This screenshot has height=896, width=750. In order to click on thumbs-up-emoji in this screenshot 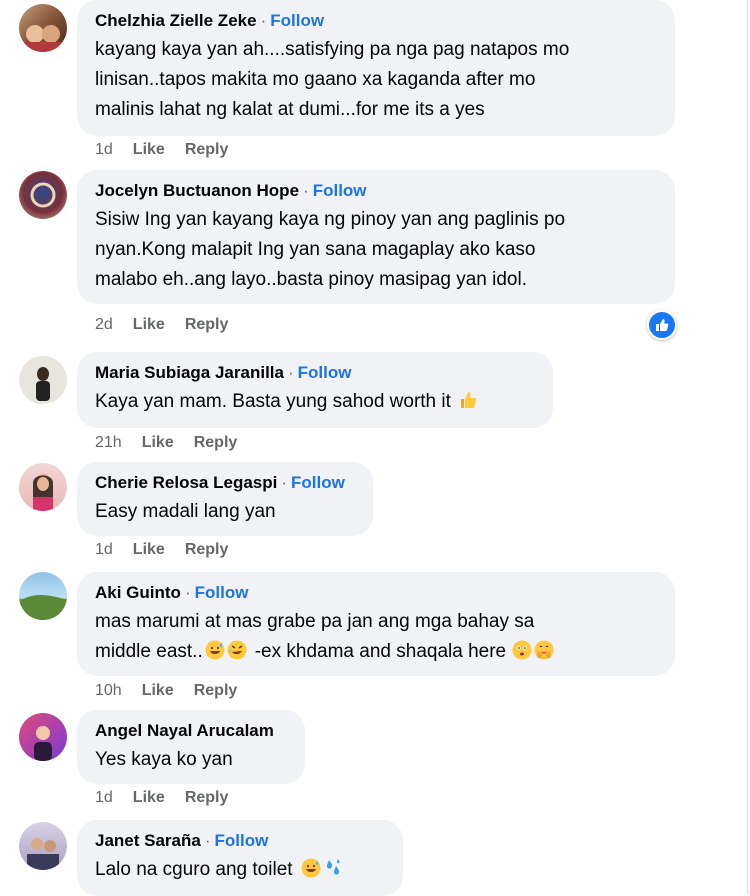, I will do `click(469, 400)`.